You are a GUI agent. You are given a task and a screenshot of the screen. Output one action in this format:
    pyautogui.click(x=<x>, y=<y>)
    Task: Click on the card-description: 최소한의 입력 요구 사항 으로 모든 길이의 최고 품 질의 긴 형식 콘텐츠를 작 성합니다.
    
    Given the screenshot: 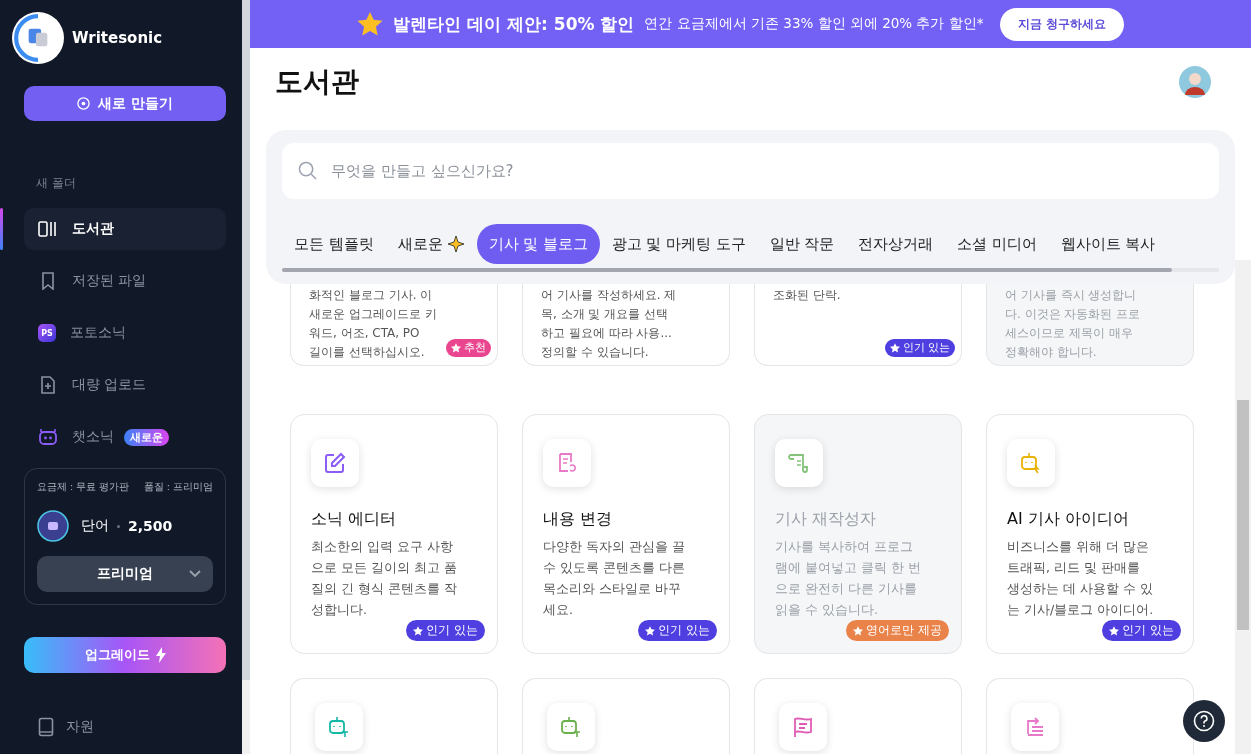 What is the action you would take?
    pyautogui.click(x=384, y=578)
    